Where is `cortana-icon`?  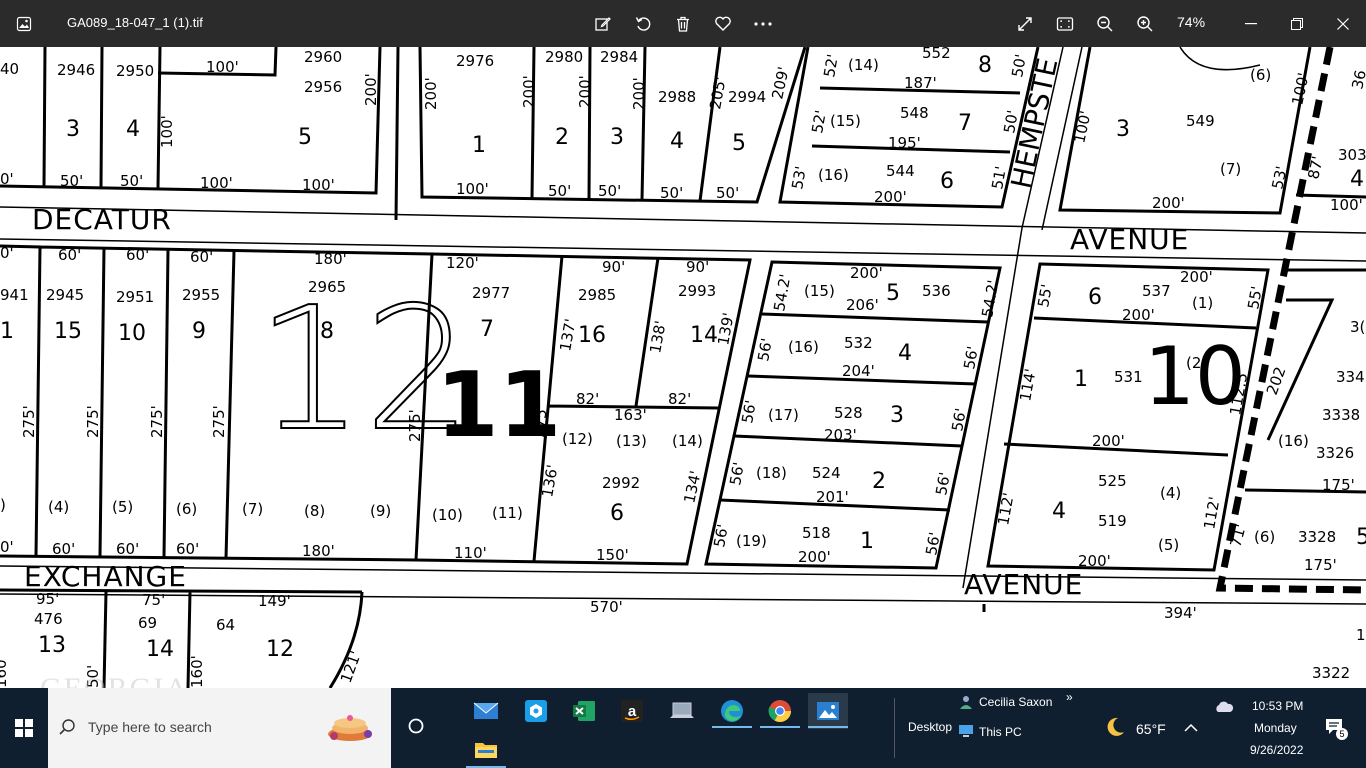 cortana-icon is located at coordinates (416, 726).